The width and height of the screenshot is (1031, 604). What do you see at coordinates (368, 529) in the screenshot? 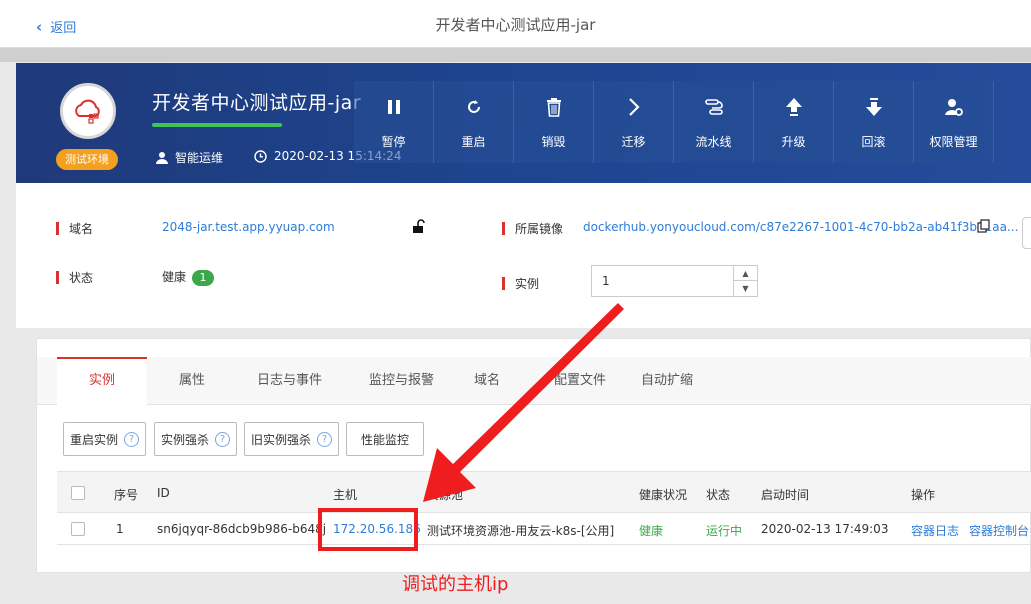
I see `highlight-box` at bounding box center [368, 529].